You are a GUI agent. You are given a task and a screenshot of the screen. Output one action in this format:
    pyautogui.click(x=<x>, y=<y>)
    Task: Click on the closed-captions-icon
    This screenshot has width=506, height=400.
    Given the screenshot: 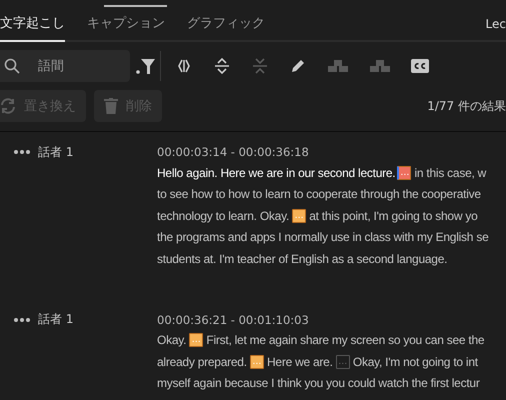 What is the action you would take?
    pyautogui.click(x=420, y=66)
    